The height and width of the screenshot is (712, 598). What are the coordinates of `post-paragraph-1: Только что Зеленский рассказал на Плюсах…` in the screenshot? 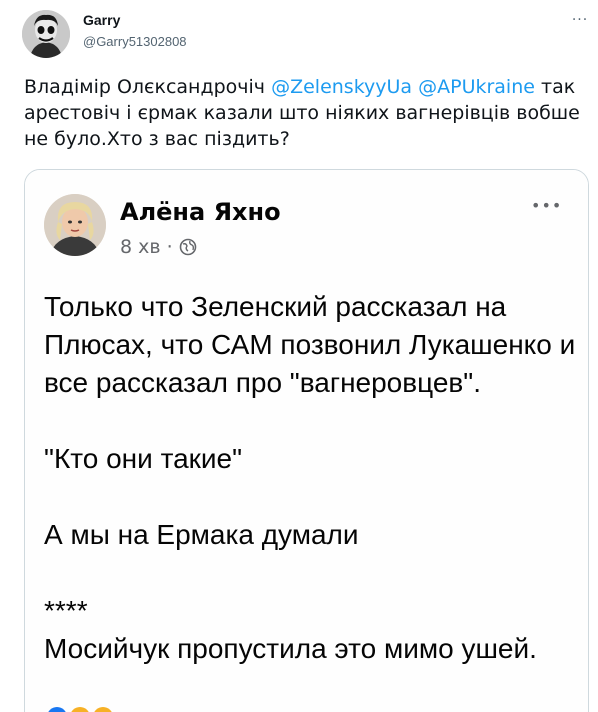 It's located at (310, 344).